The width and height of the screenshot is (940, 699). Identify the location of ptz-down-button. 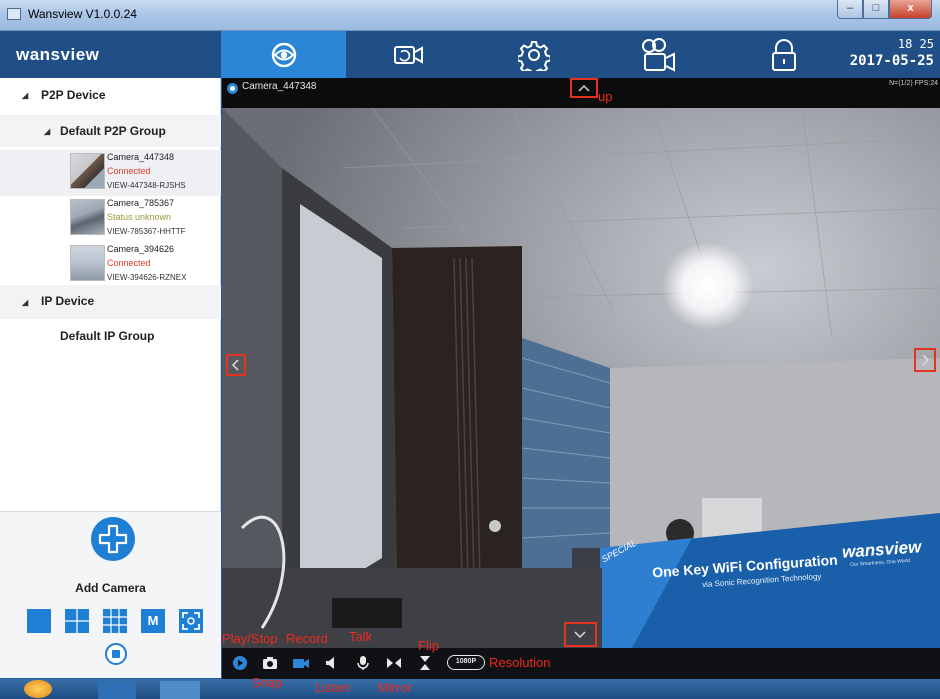
(580, 634).